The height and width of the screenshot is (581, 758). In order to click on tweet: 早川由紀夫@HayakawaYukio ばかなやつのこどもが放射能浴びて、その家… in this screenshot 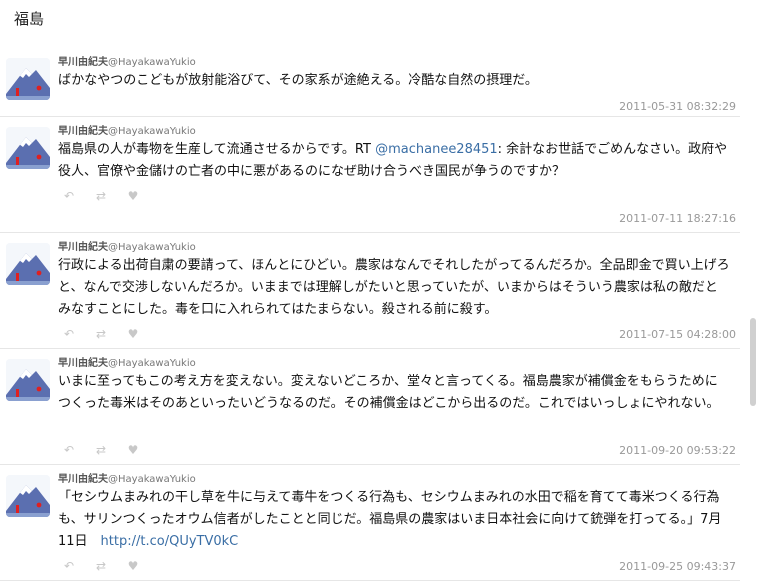, I will do `click(370, 82)`.